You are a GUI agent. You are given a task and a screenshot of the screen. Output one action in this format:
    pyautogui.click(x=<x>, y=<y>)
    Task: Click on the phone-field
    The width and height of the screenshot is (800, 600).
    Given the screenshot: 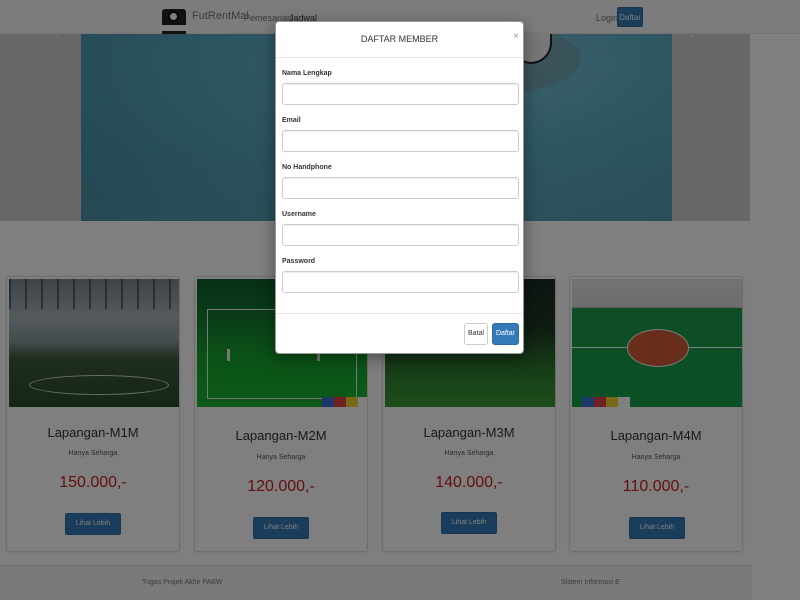 What is the action you would take?
    pyautogui.click(x=400, y=188)
    